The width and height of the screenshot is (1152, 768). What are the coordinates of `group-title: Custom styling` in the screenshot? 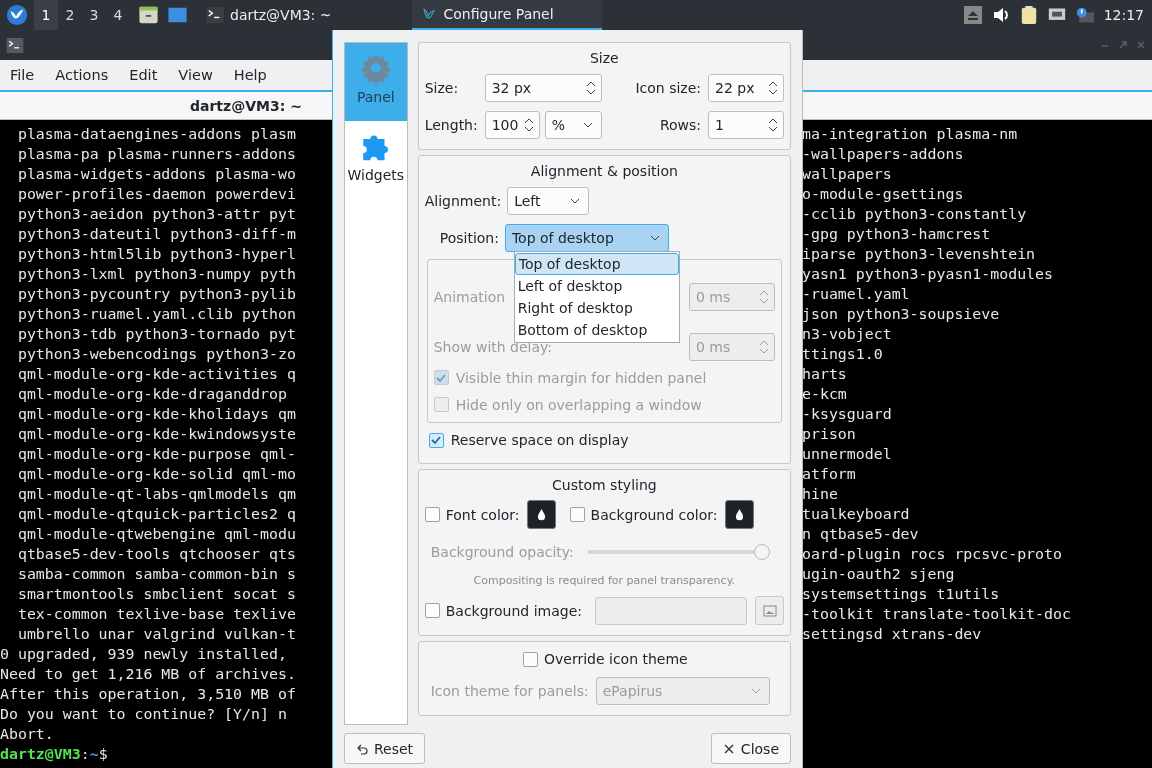 It's located at (604, 485).